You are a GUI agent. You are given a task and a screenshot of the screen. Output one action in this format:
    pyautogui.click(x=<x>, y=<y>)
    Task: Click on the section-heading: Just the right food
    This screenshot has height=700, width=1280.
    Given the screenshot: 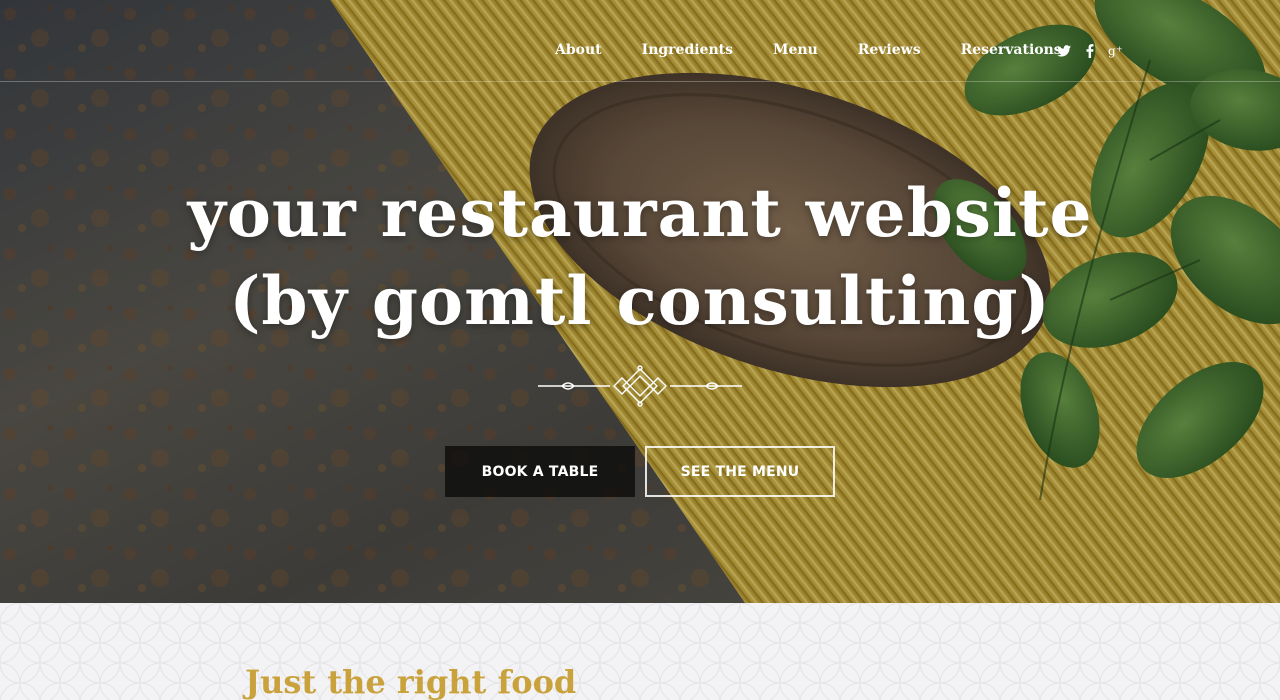 What is the action you would take?
    pyautogui.click(x=411, y=681)
    